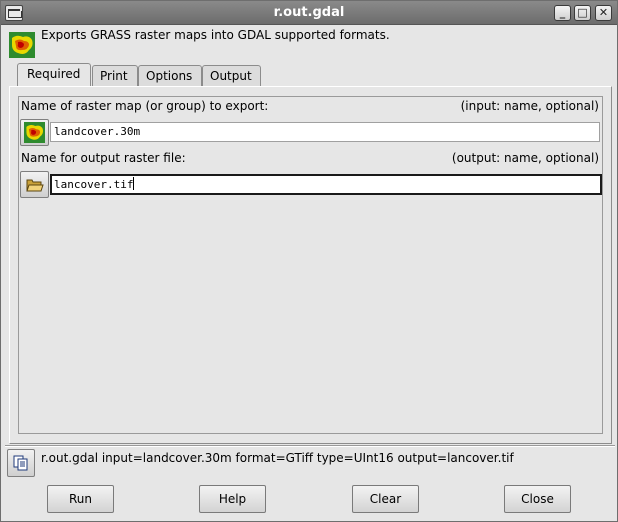 This screenshot has width=618, height=522. What do you see at coordinates (582, 13) in the screenshot?
I see `maximize-button: □` at bounding box center [582, 13].